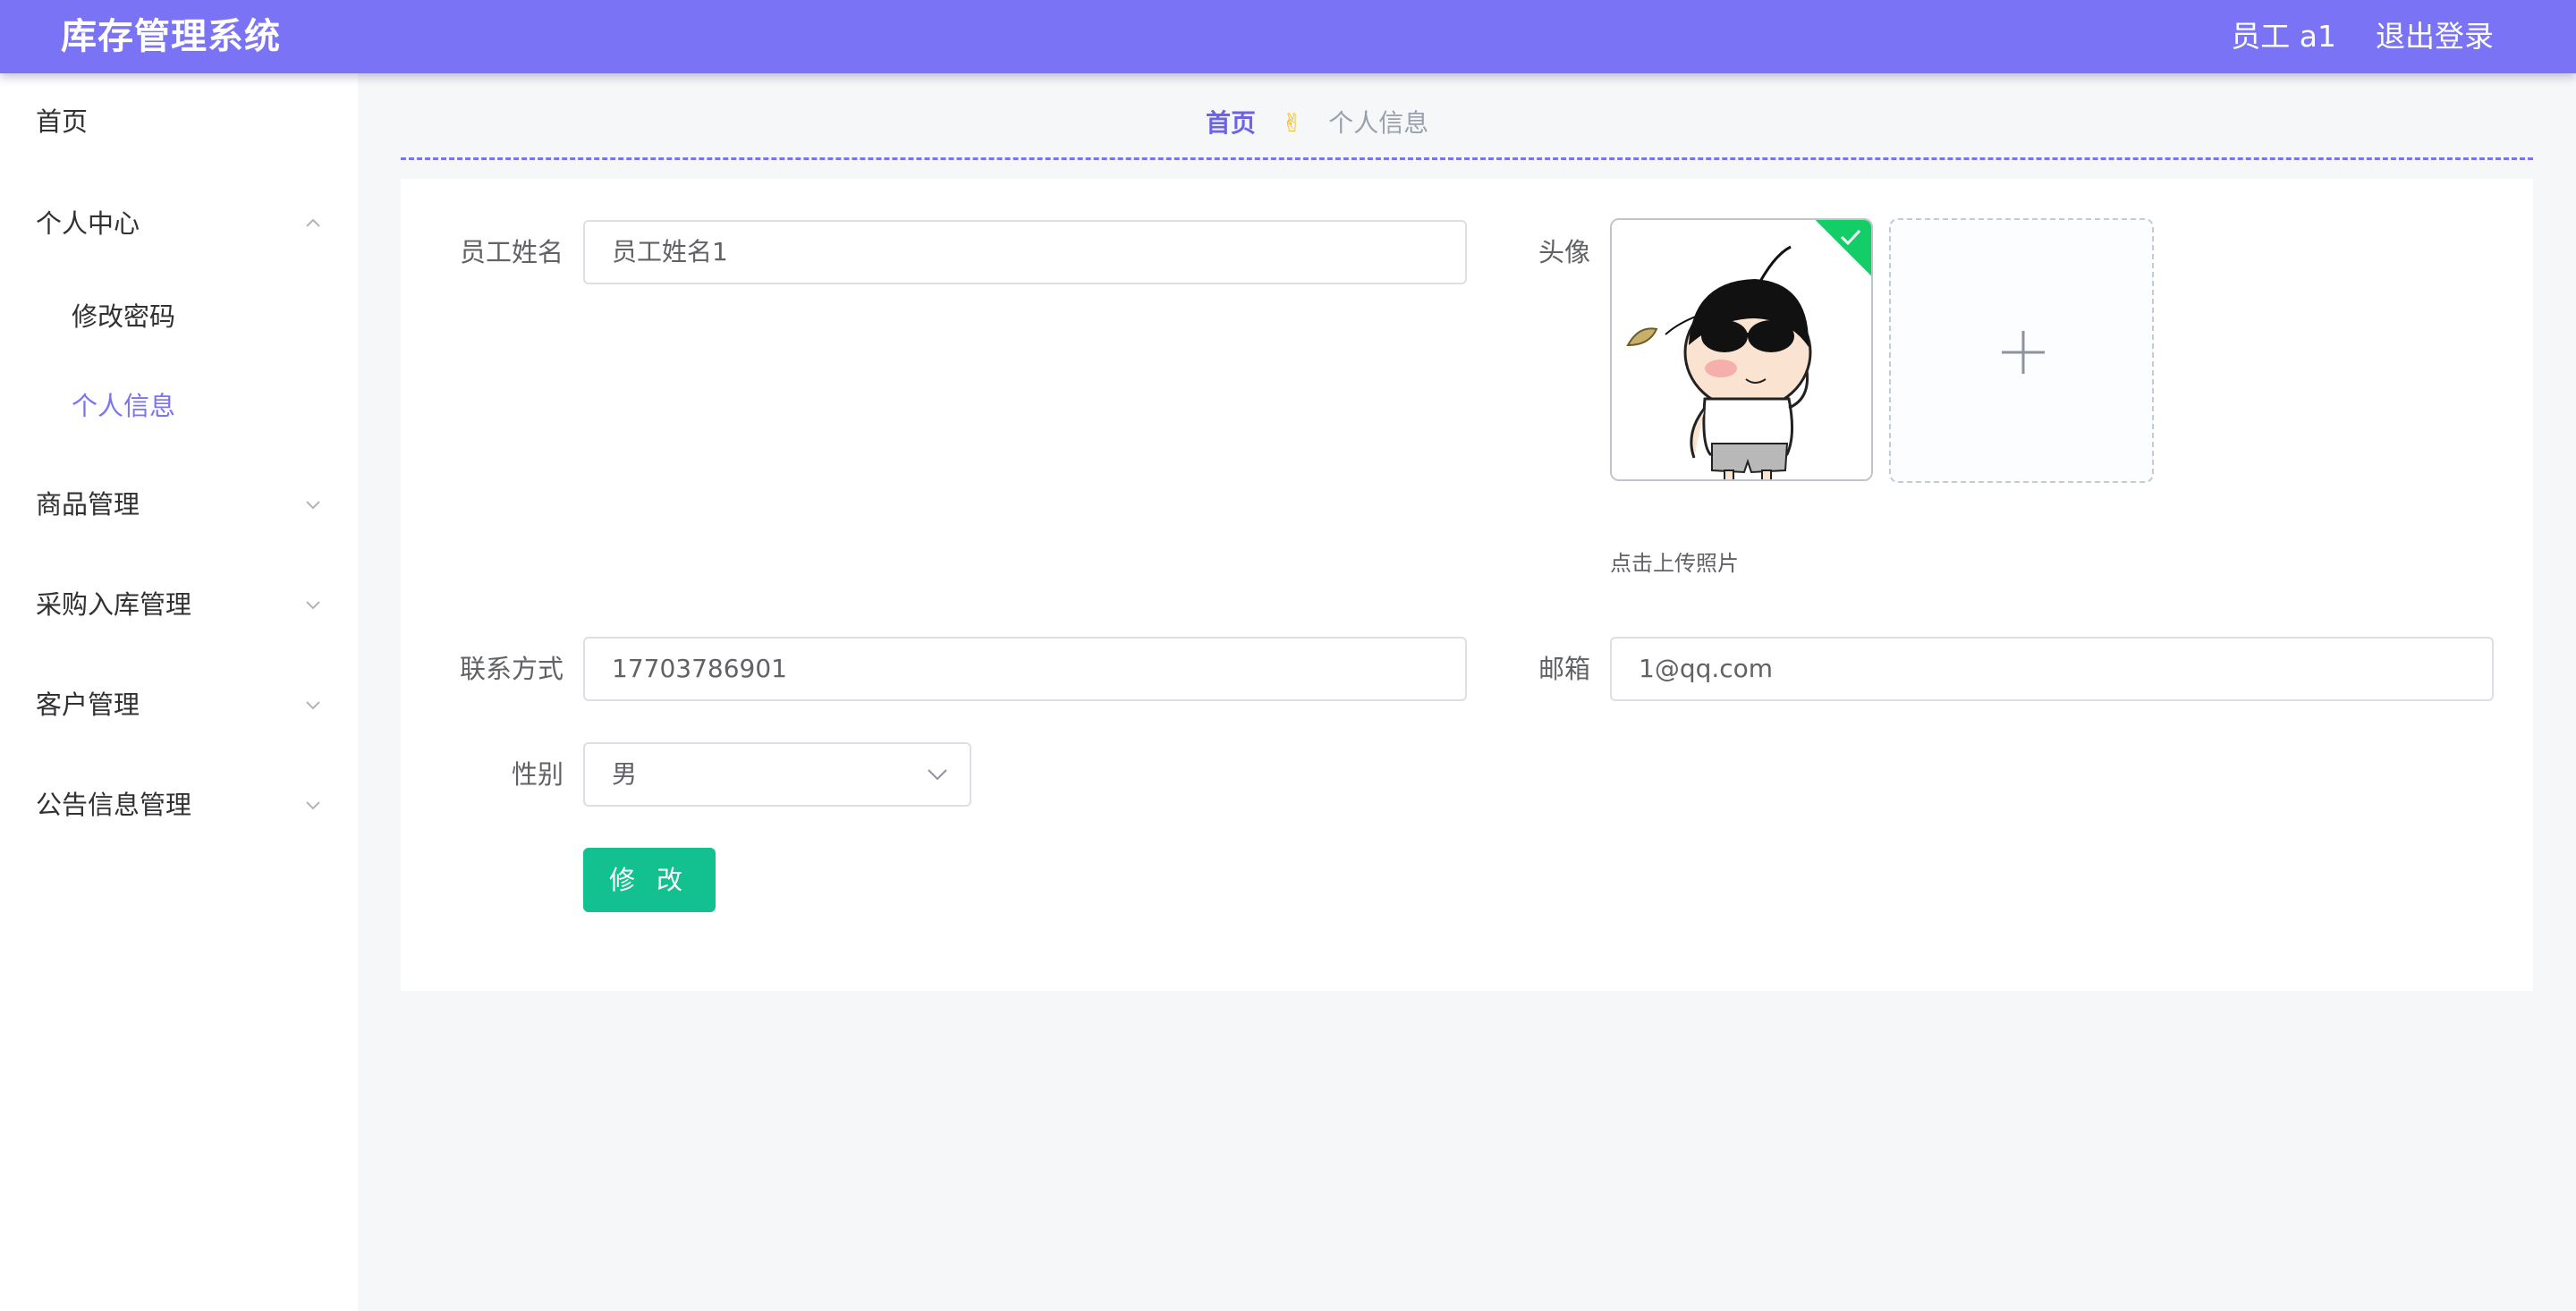 Image resolution: width=2576 pixels, height=1311 pixels. I want to click on sidebar-item-personal-info: 个人信息, so click(123, 406).